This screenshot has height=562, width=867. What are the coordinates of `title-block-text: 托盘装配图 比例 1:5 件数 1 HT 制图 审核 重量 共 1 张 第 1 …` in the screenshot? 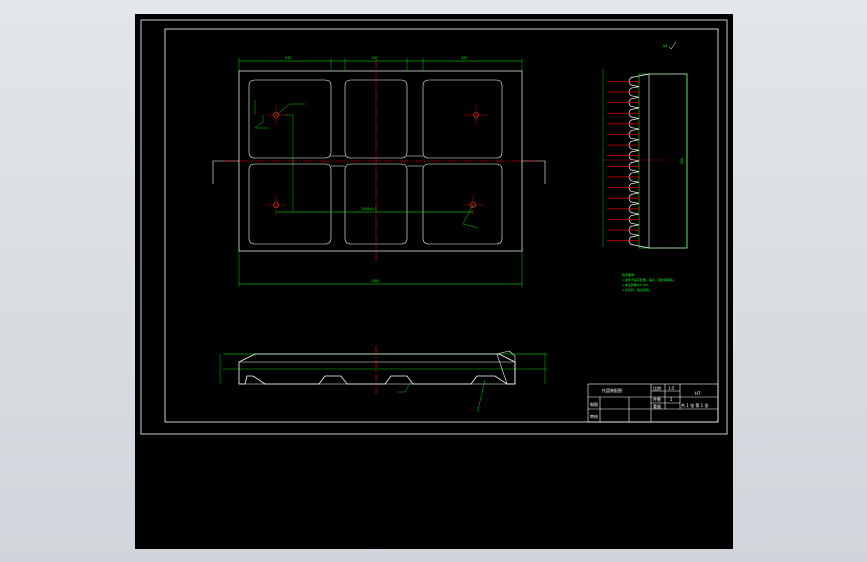 It's located at (649, 402).